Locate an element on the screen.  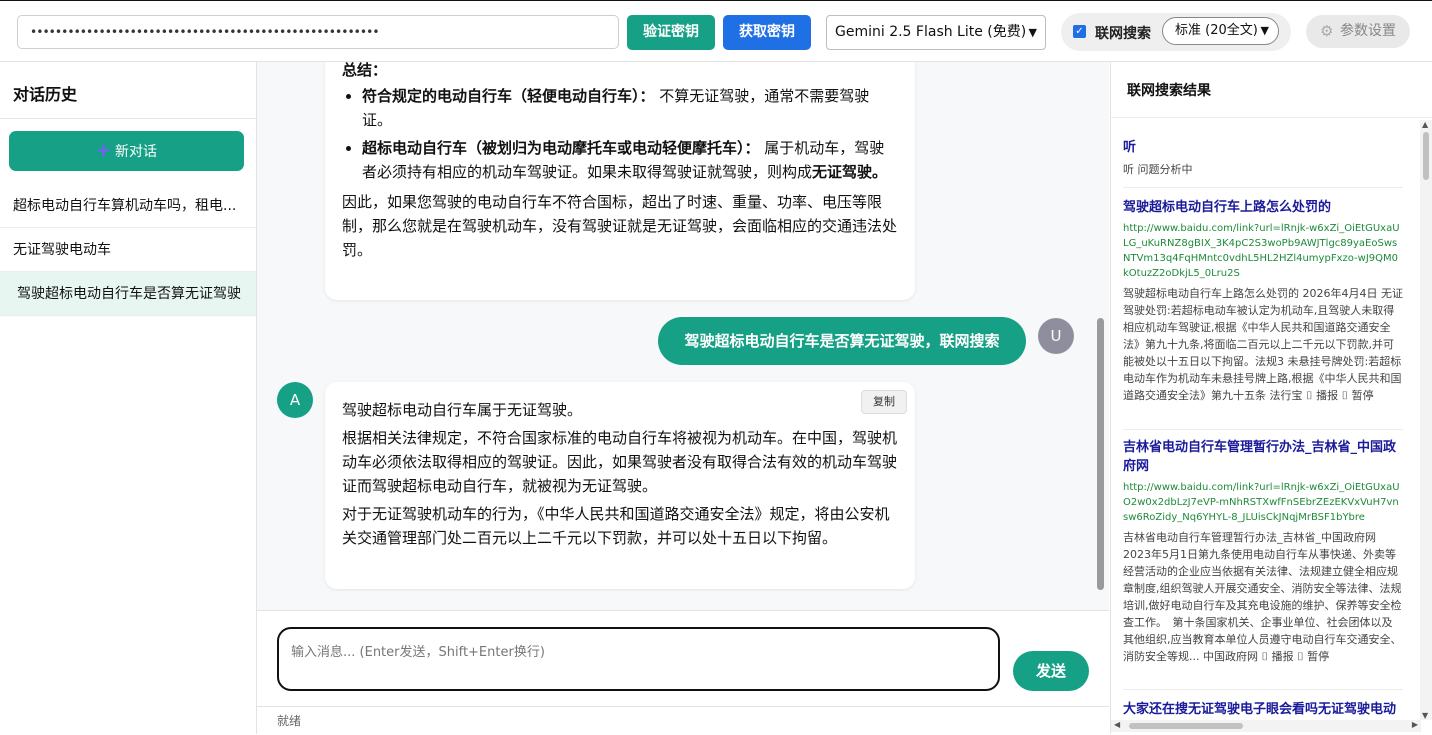
model-select: Gemini 2.5 Flash Lite (免费) ▼ is located at coordinates (936, 32).